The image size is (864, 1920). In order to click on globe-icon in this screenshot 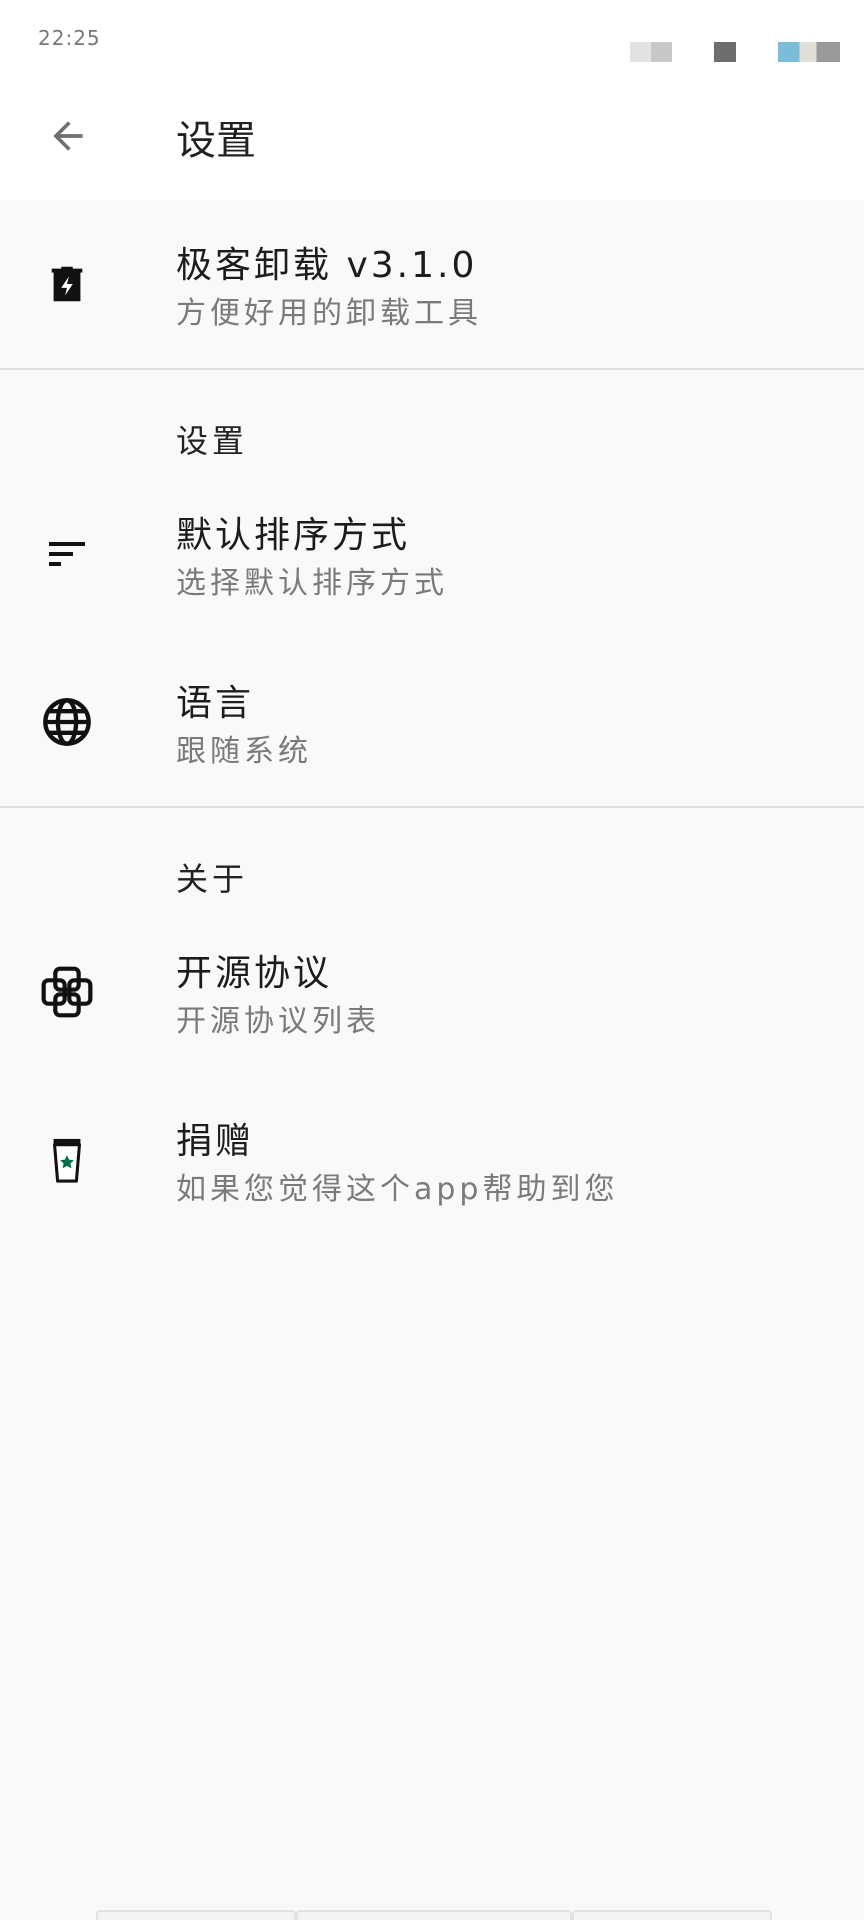, I will do `click(67, 722)`.